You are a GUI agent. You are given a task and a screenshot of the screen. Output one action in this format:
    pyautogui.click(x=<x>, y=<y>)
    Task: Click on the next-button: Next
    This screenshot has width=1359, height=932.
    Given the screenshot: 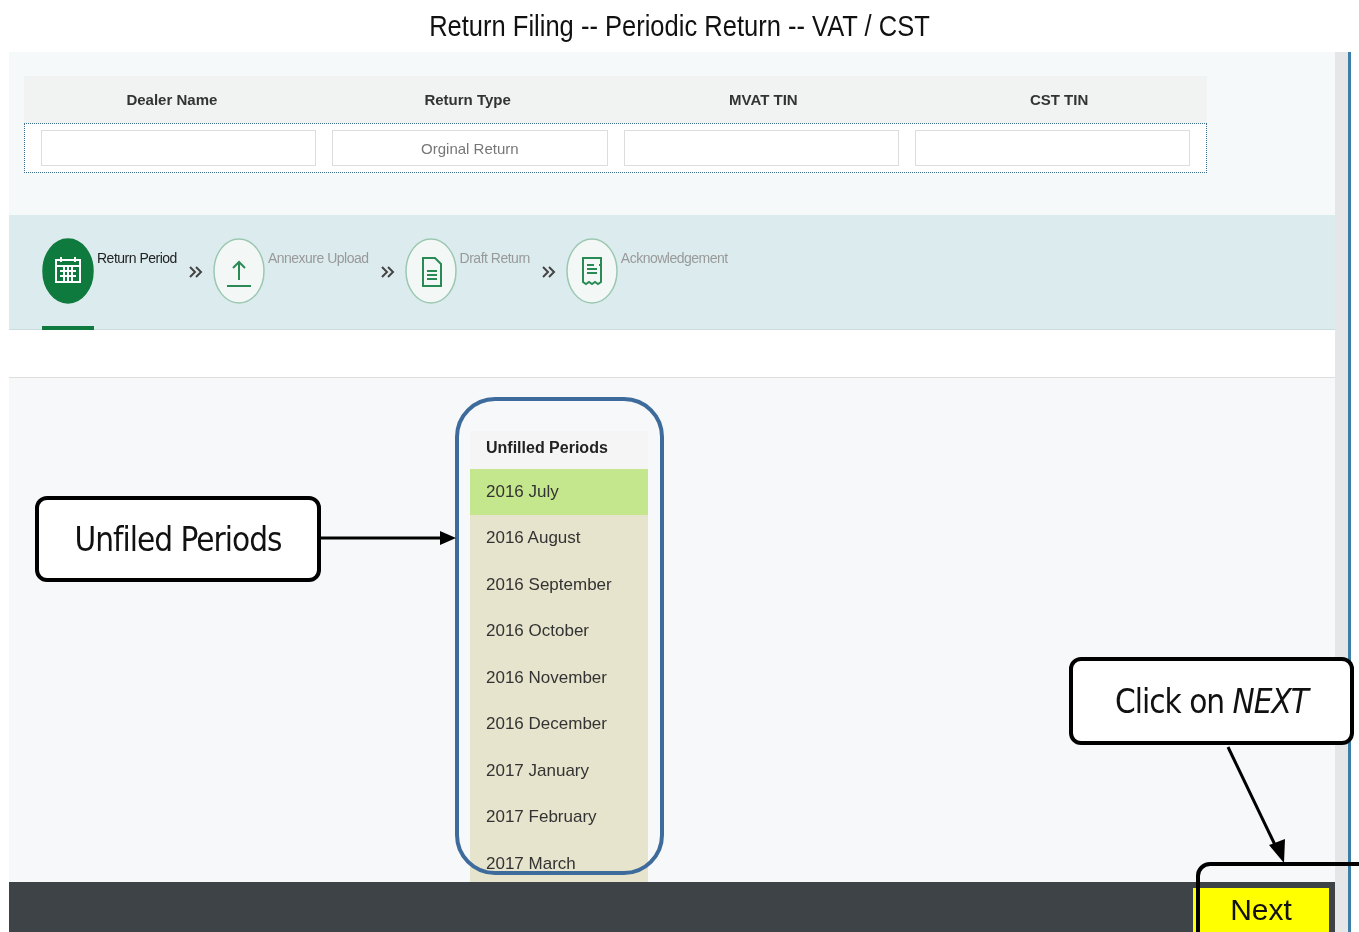 What is the action you would take?
    pyautogui.click(x=1261, y=910)
    